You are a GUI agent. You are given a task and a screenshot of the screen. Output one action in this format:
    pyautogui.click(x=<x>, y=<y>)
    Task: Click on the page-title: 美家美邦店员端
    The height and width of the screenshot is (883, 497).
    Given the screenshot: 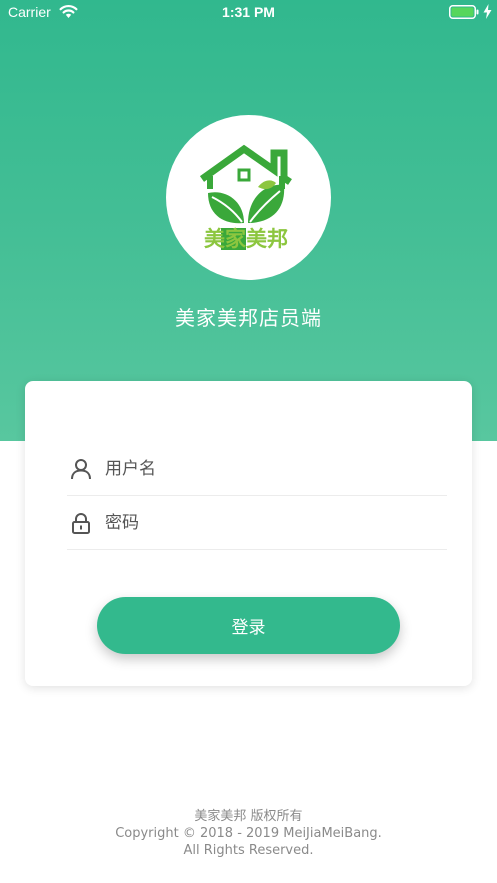 What is the action you would take?
    pyautogui.click(x=248, y=318)
    